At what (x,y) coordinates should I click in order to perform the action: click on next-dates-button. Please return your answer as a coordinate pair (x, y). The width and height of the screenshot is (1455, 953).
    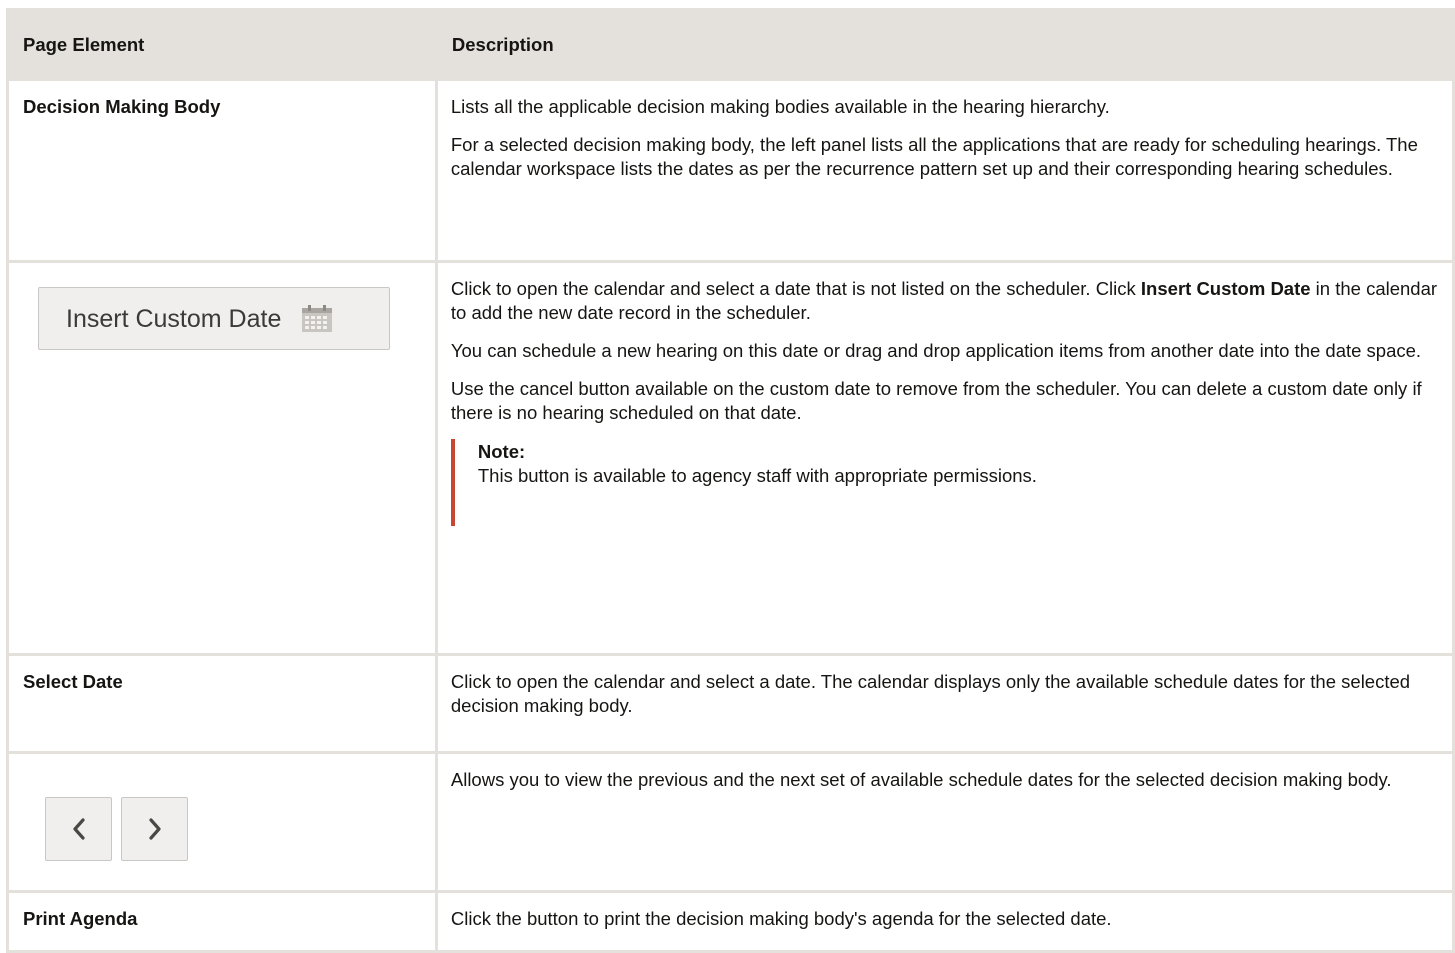
    Looking at the image, I should click on (154, 829).